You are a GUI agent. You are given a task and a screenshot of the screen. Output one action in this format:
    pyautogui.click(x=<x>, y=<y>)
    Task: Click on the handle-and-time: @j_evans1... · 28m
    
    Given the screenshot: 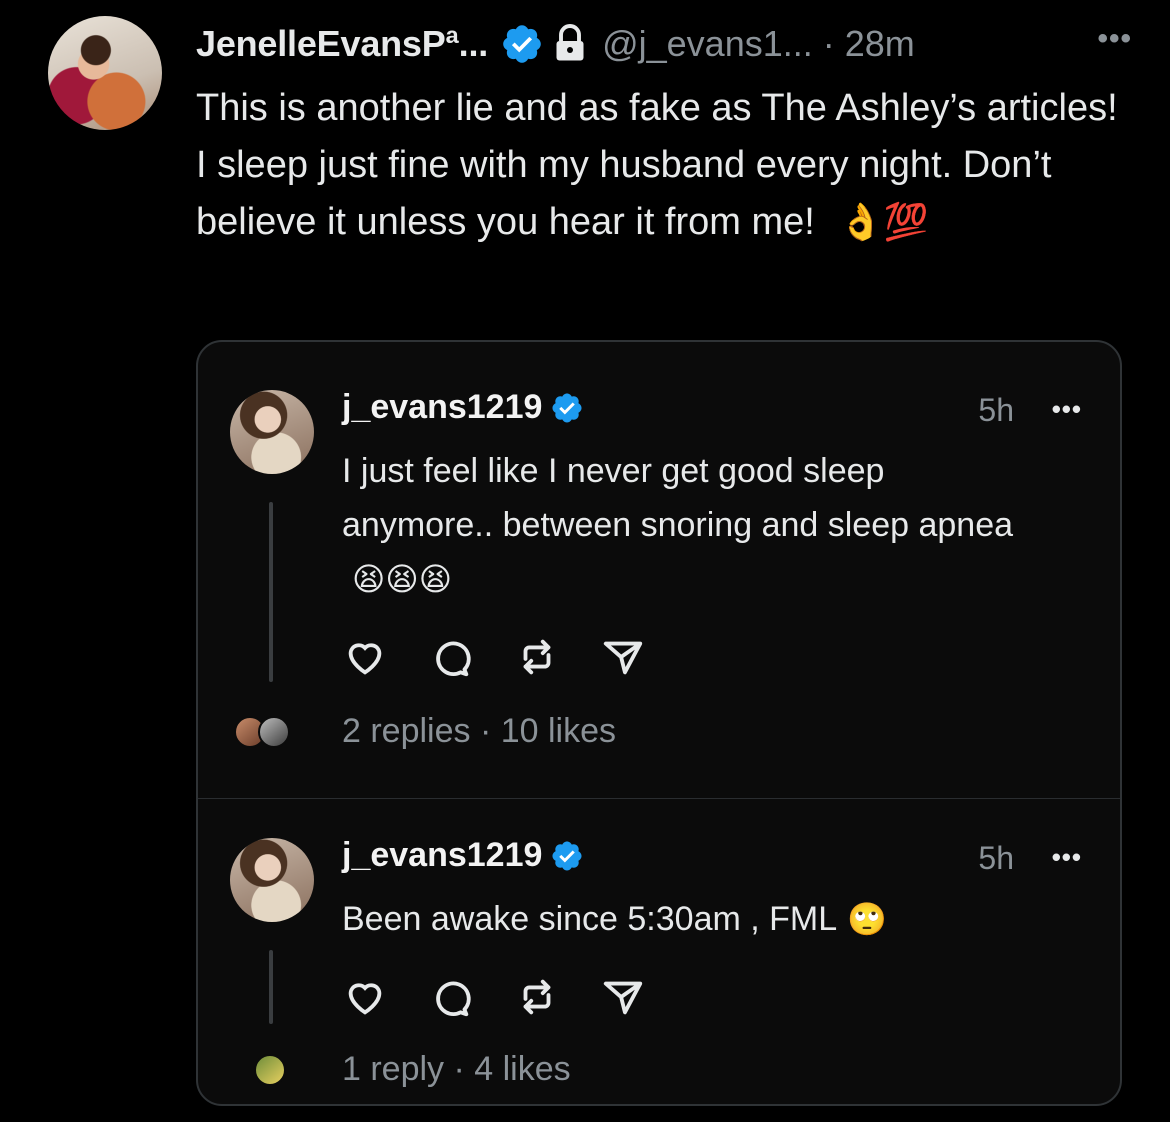 What is the action you would take?
    pyautogui.click(x=758, y=44)
    